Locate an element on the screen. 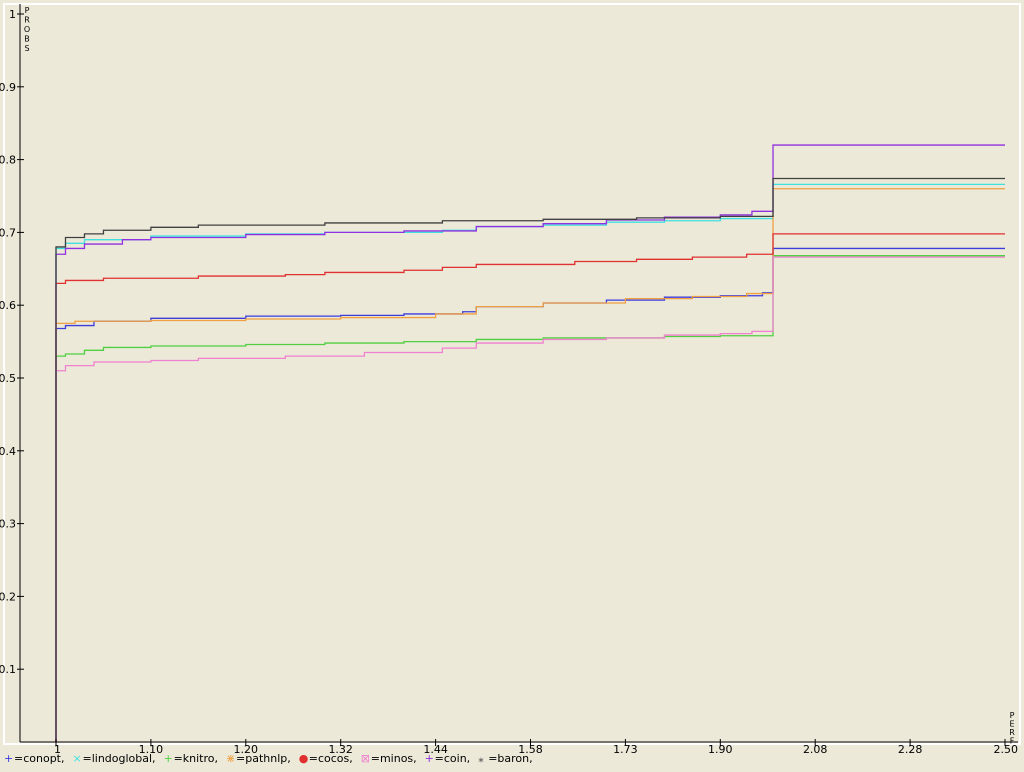  legend-label-conopt: =conopt, is located at coordinates (39, 758).